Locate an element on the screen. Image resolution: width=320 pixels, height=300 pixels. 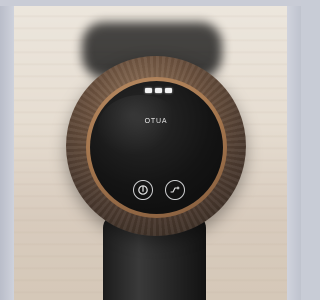
mode-button is located at coordinates (175, 190).